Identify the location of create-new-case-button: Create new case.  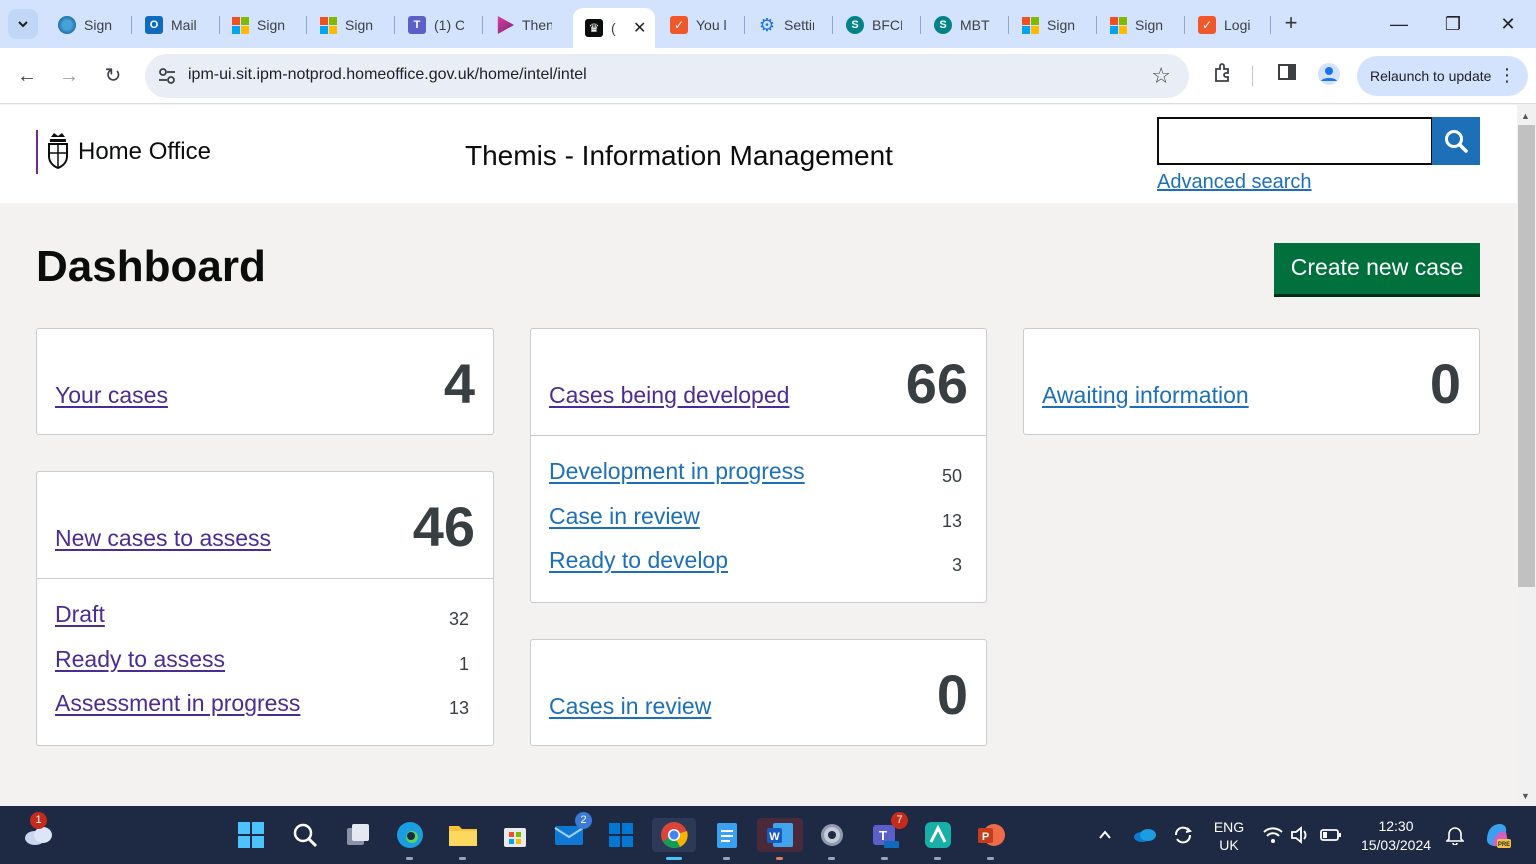
(1377, 268).